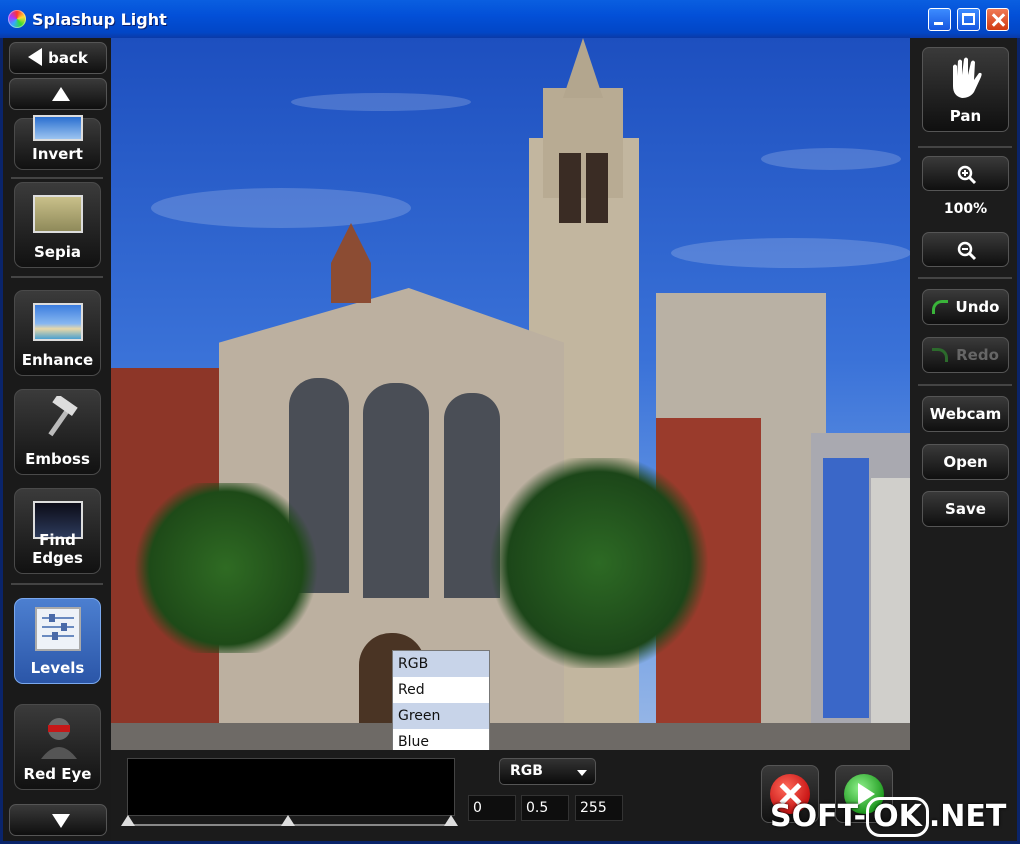 The width and height of the screenshot is (1020, 844). What do you see at coordinates (441, 690) in the screenshot?
I see `channel-option-red: Red` at bounding box center [441, 690].